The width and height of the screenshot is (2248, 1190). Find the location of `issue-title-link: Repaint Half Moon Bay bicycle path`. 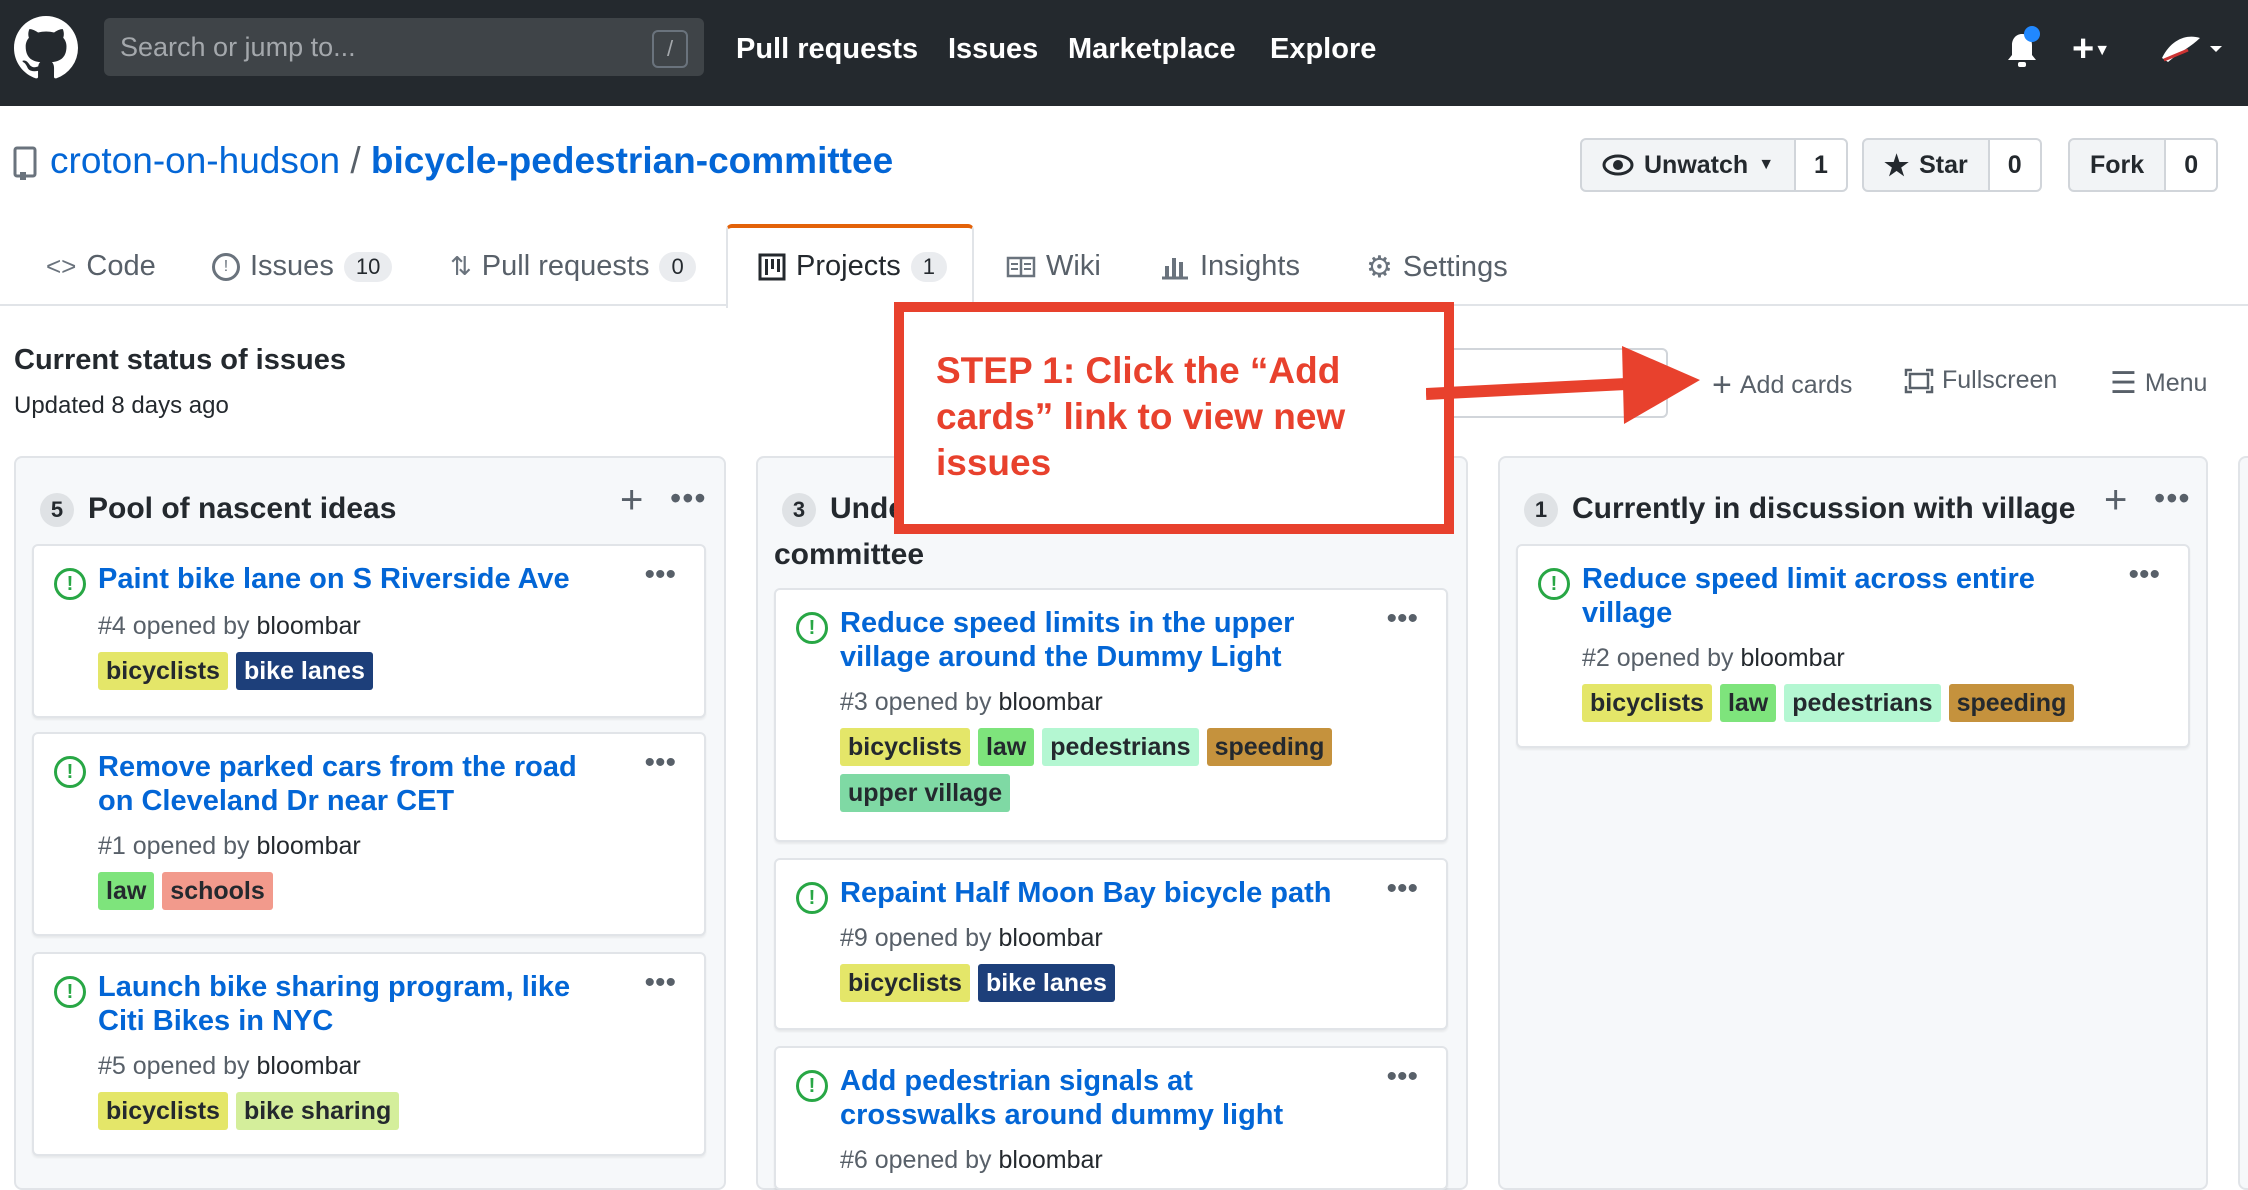

issue-title-link: Repaint Half Moon Bay bicycle path is located at coordinates (1095, 893).